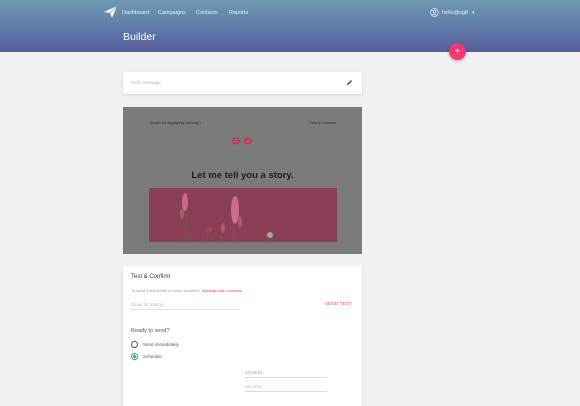  What do you see at coordinates (134, 356) in the screenshot?
I see `schedule-radio` at bounding box center [134, 356].